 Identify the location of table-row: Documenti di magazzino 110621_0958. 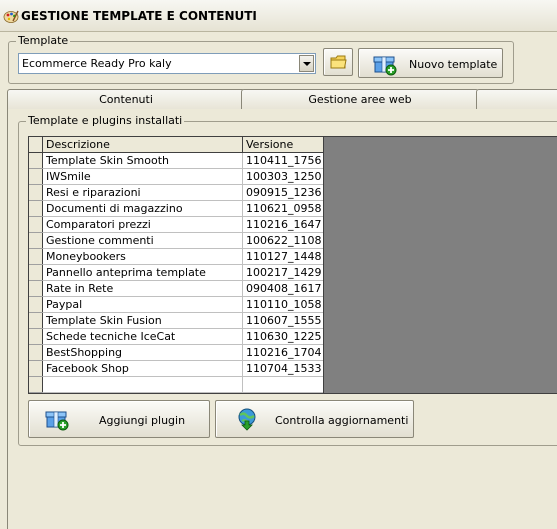
(183, 209).